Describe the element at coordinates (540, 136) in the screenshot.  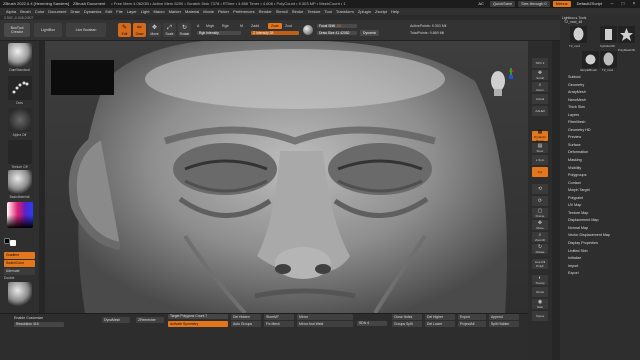
I see `persp-button: ▦ Dynamic Persp` at that location.